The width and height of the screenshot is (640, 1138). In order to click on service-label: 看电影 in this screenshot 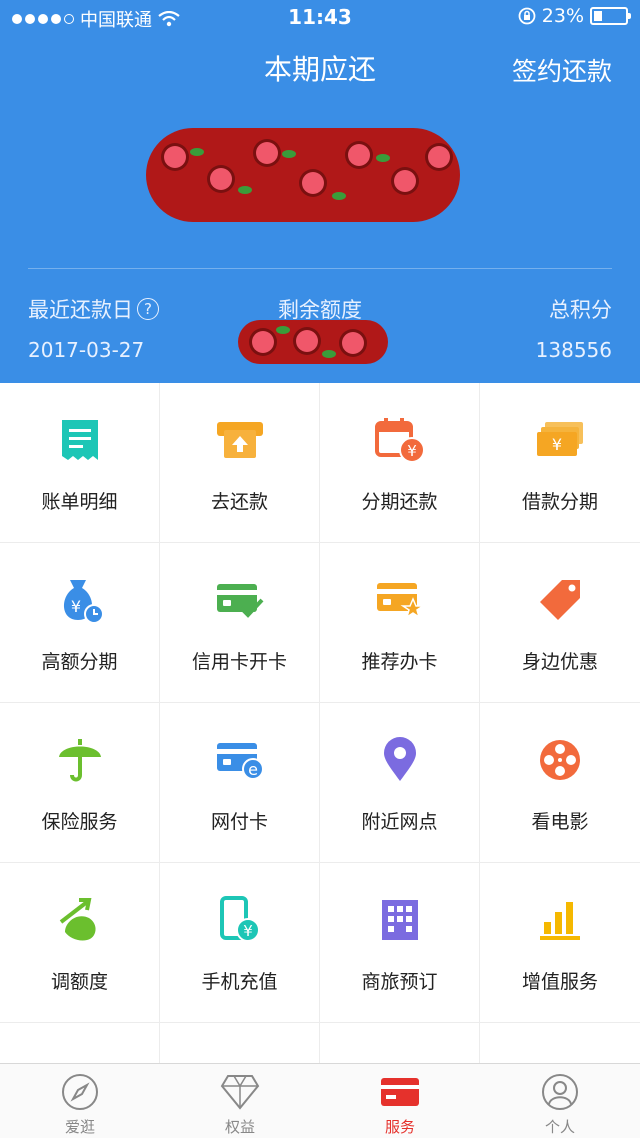, I will do `click(560, 822)`.